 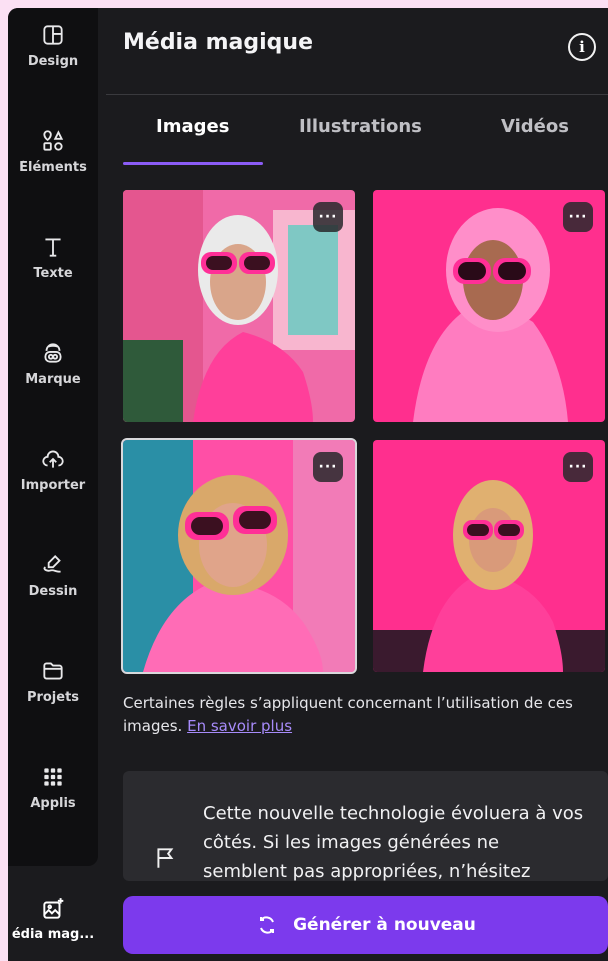 What do you see at coordinates (166, 858) in the screenshot?
I see `flag-icon` at bounding box center [166, 858].